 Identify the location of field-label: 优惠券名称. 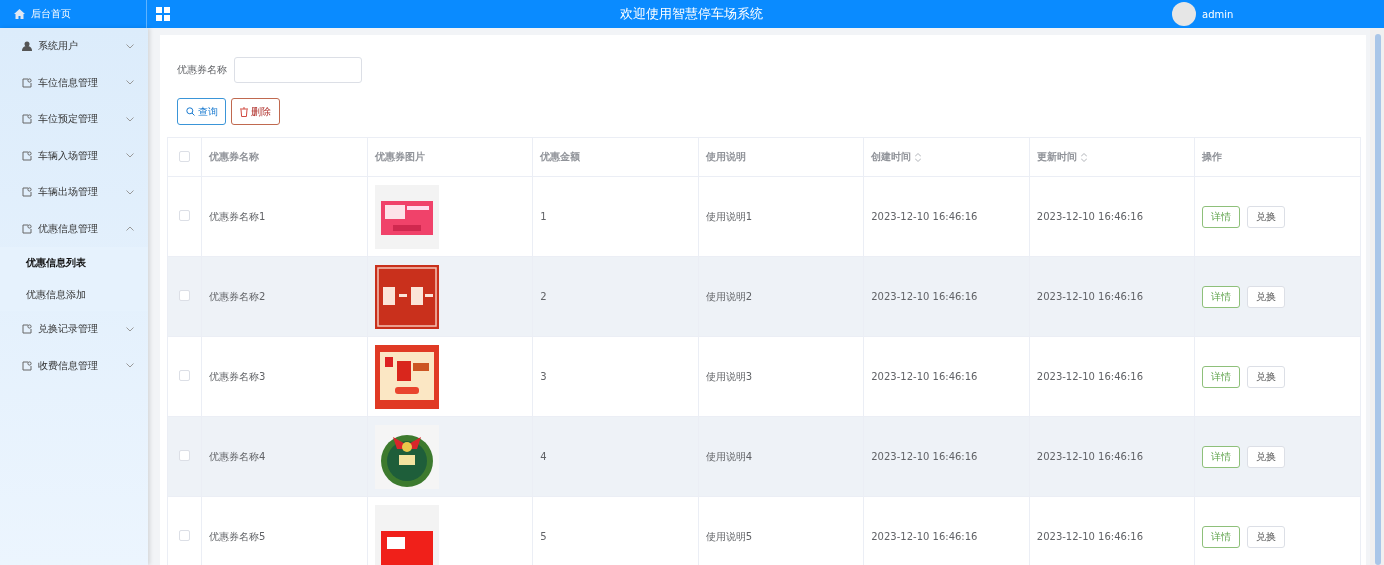
(202, 70).